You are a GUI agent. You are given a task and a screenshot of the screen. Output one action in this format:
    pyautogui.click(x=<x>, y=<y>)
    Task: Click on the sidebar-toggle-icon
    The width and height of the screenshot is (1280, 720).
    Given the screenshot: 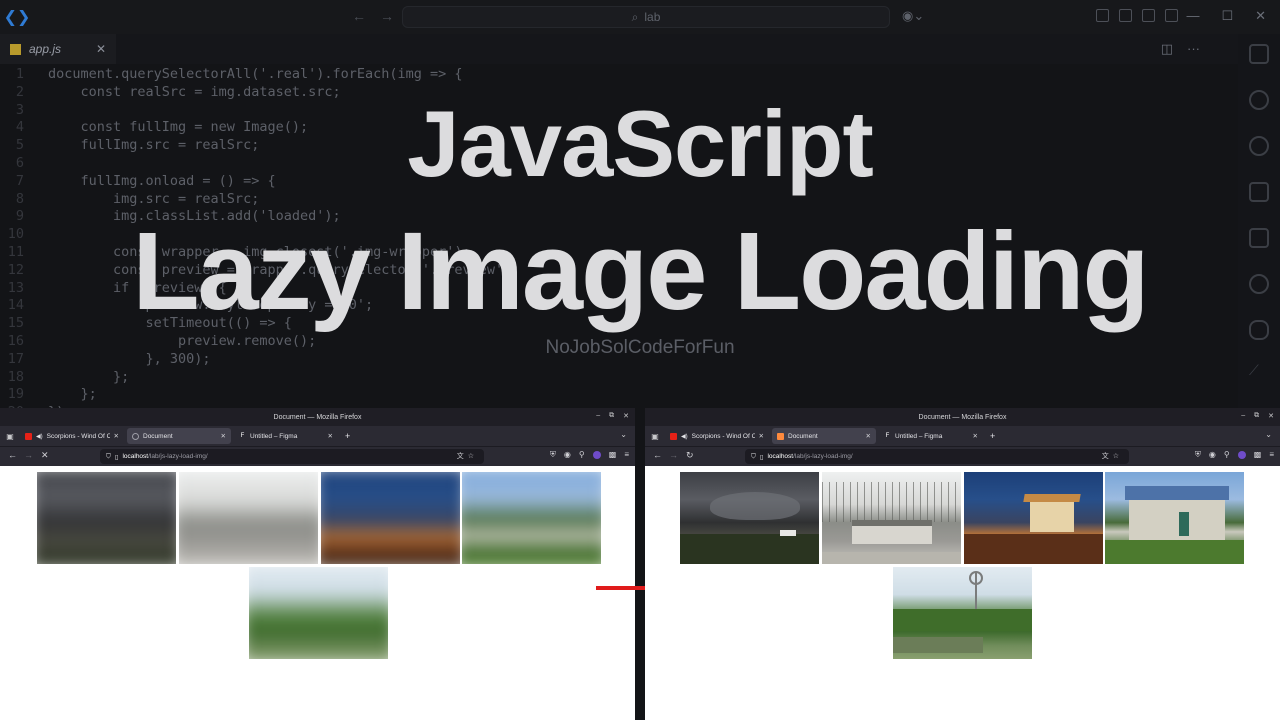 What is the action you would take?
    pyautogui.click(x=1125, y=15)
    